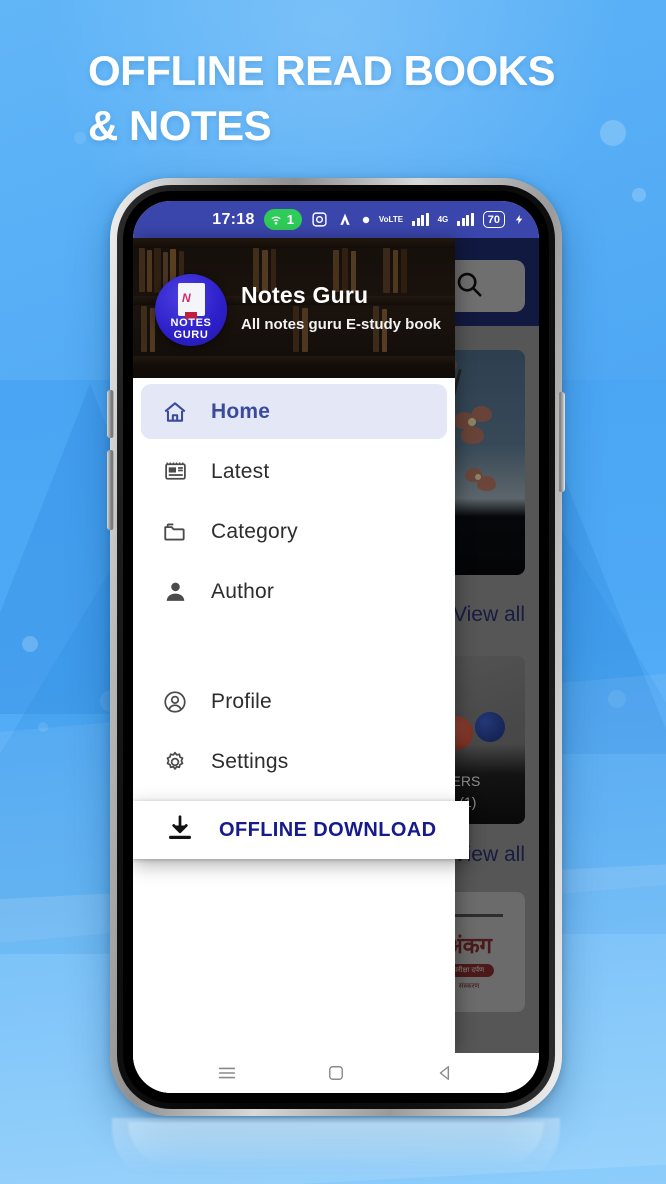 The width and height of the screenshot is (666, 1184). I want to click on dot-icon, so click(366, 220).